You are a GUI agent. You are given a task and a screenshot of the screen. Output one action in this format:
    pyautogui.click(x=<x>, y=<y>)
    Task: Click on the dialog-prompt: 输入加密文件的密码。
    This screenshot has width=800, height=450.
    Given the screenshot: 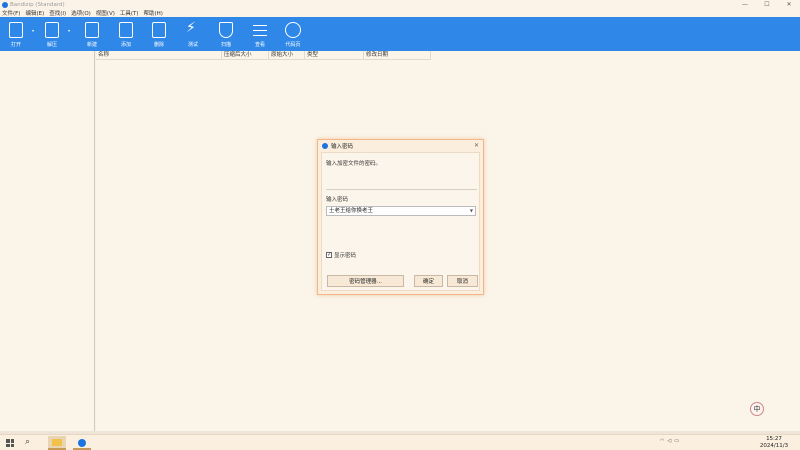 What is the action you would take?
    pyautogui.click(x=354, y=164)
    